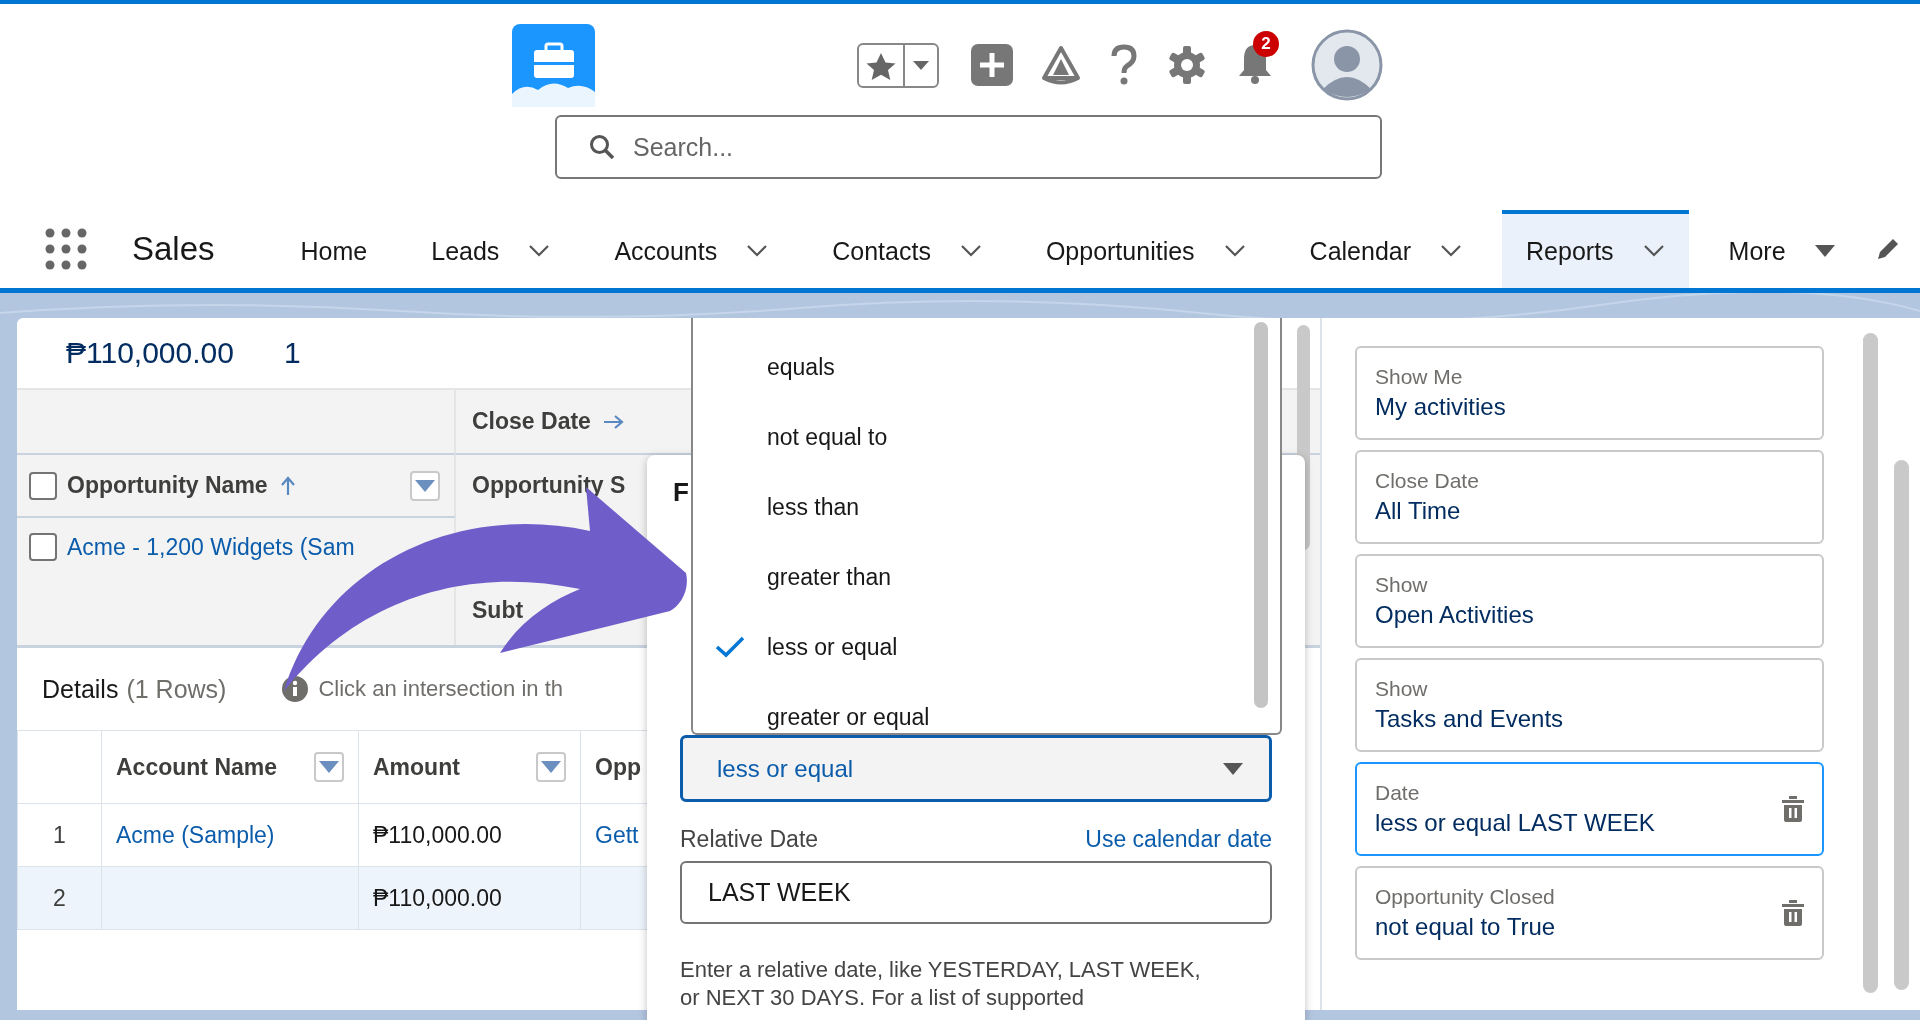  I want to click on dropdown-option: less or equal, so click(986, 647).